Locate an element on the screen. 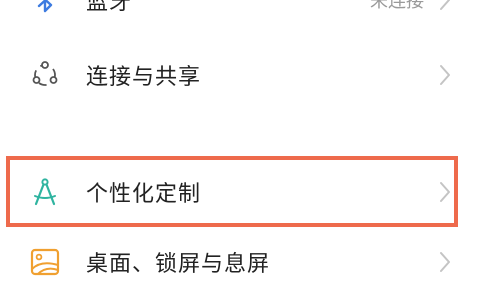 The height and width of the screenshot is (300, 480). settings-item-bluetooth: 蓝牙 未连接 is located at coordinates (240, 16).